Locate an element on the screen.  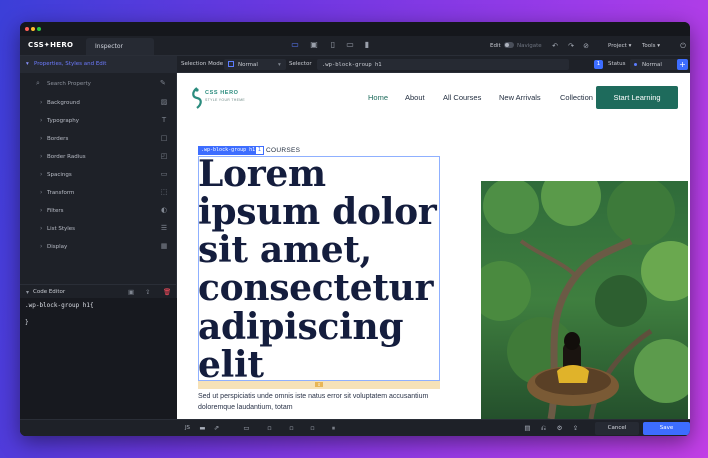
sidebar-item-filters: › Filters ◐ is located at coordinates (98, 211).